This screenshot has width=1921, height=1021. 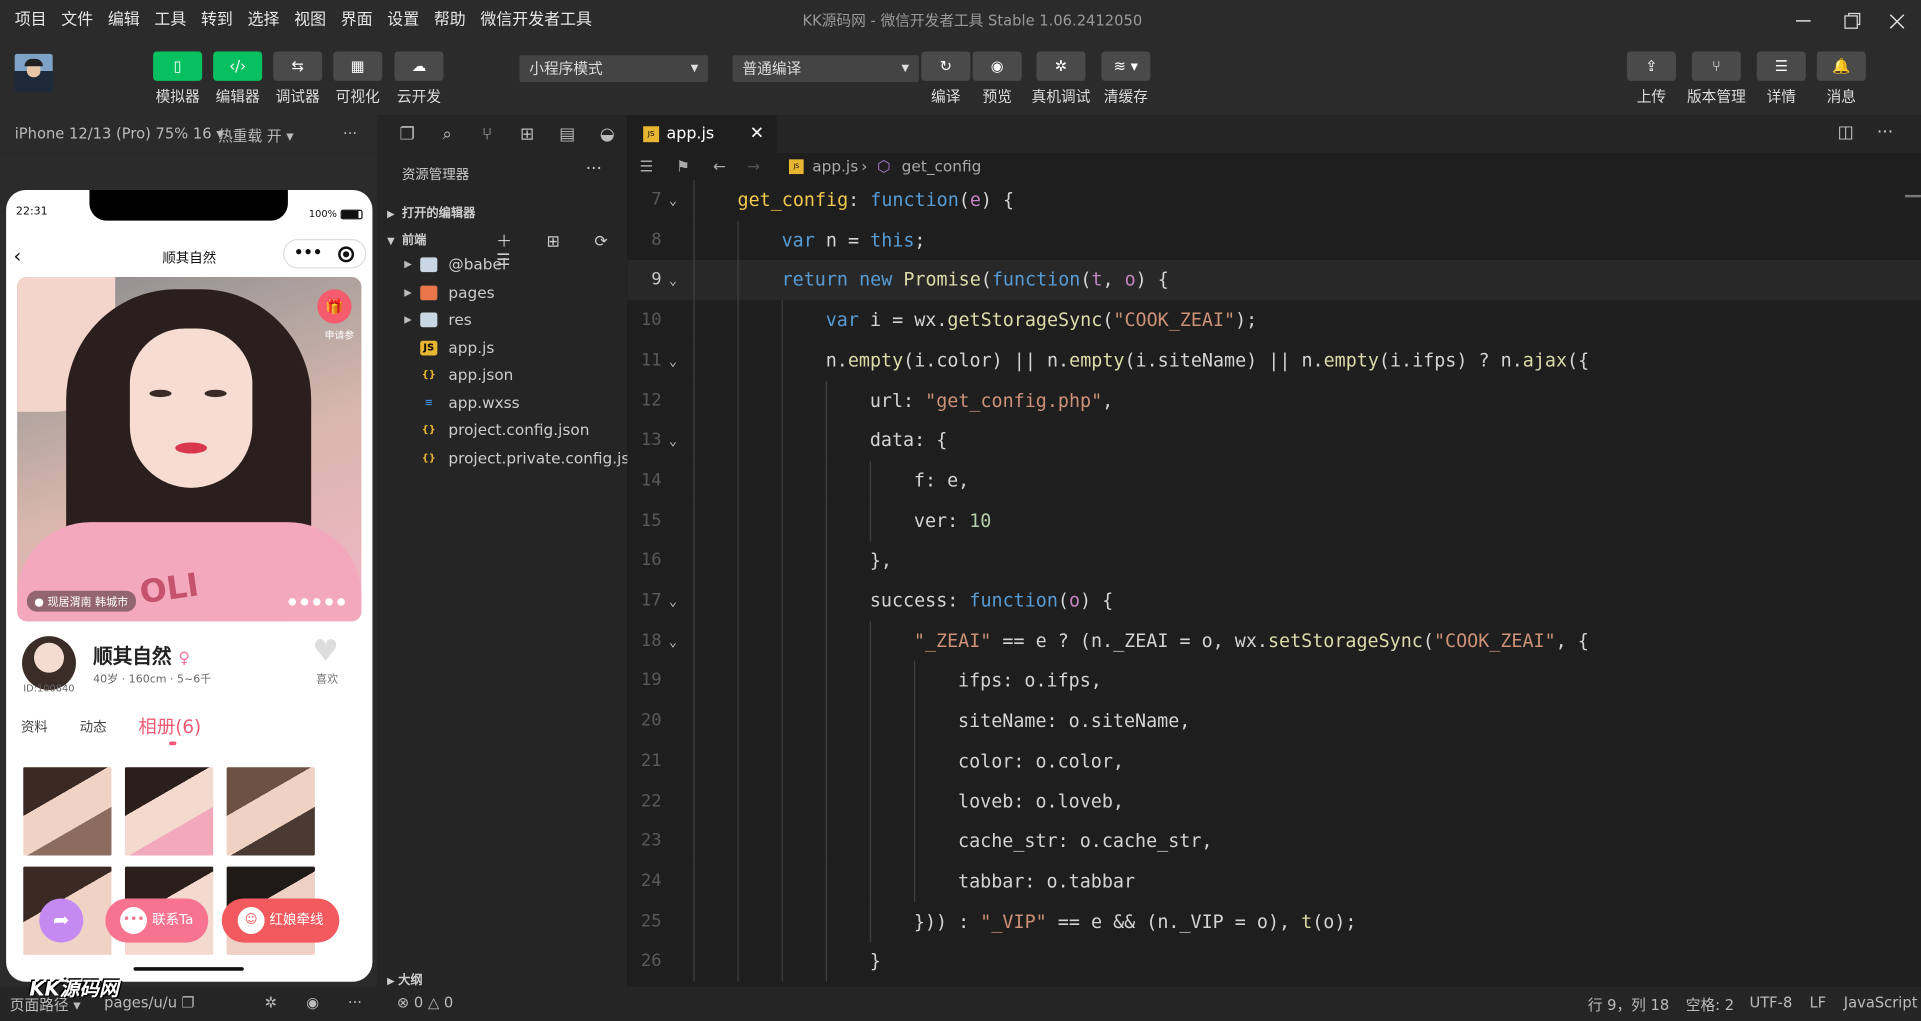 What do you see at coordinates (356, 21) in the screenshot?
I see `menu-item: 界面` at bounding box center [356, 21].